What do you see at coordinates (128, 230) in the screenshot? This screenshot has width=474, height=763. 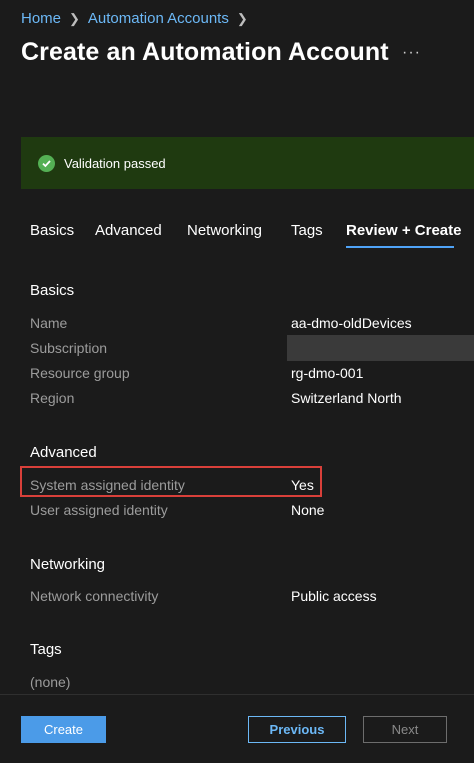 I see `tab-advanced: Advanced` at bounding box center [128, 230].